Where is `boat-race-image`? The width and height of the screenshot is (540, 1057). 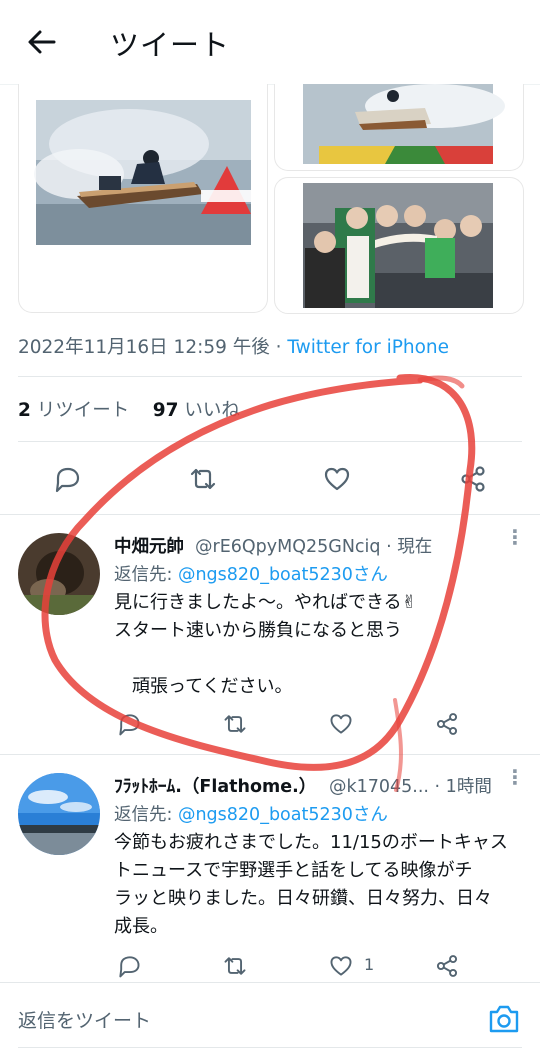 boat-race-image is located at coordinates (142, 172).